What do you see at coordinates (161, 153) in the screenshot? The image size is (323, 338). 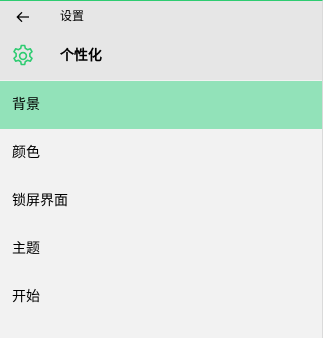 I see `nav-item-colors: 颜色` at bounding box center [161, 153].